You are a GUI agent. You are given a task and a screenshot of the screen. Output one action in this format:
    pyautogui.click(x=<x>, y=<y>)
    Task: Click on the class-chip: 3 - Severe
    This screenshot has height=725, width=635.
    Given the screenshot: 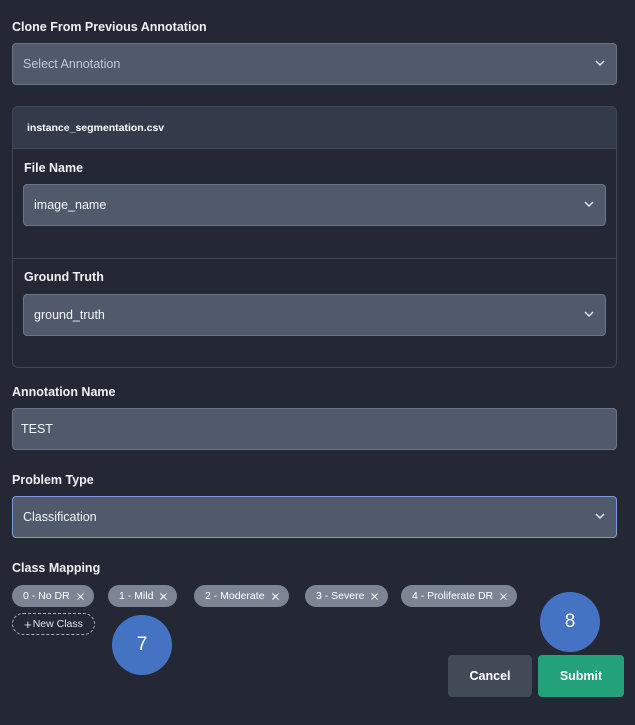 What is the action you would take?
    pyautogui.click(x=347, y=596)
    